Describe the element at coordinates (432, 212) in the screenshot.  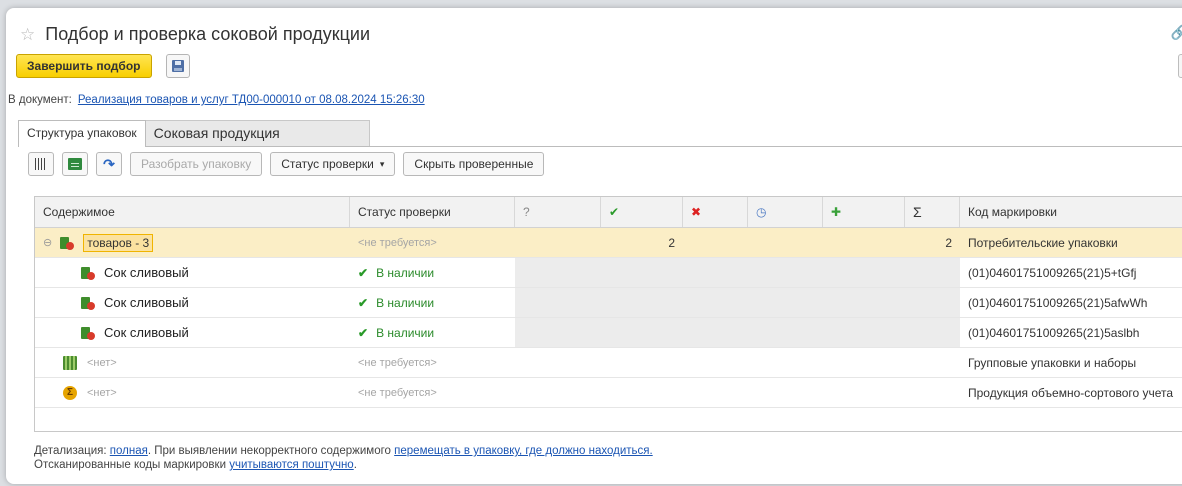
I see `header-status: Статус проверки` at that location.